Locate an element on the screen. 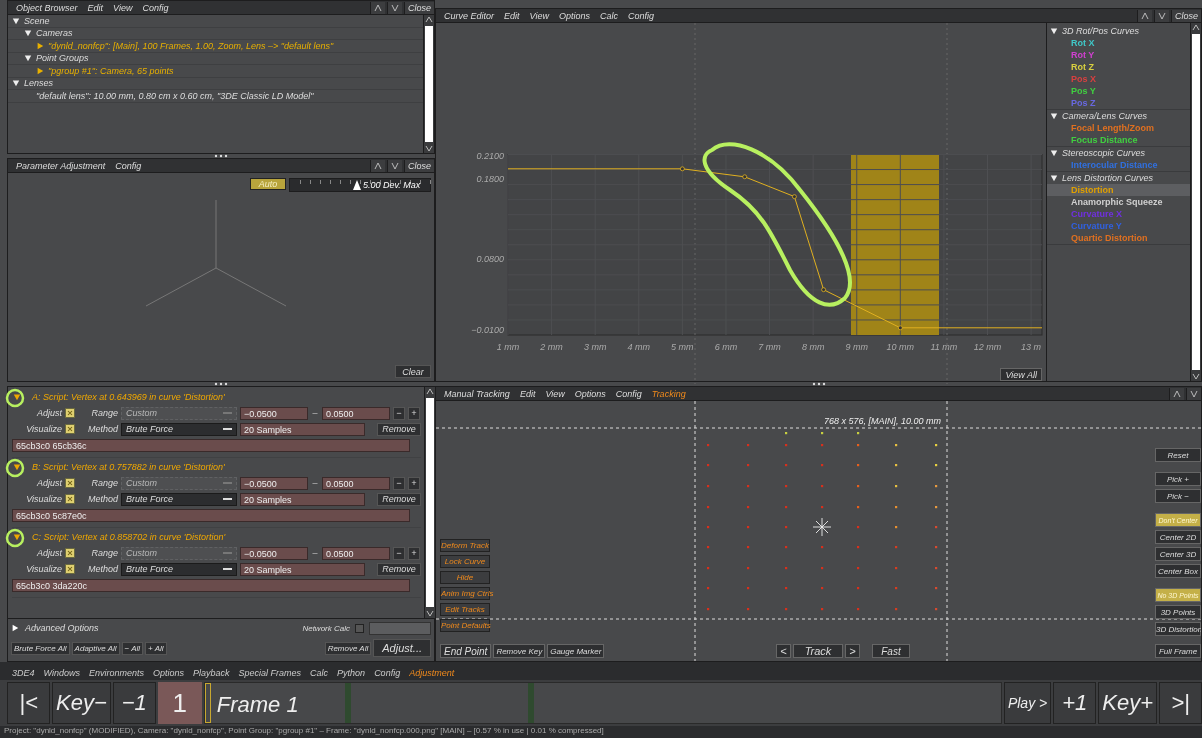 The width and height of the screenshot is (1202, 738). tree-item: Cameras is located at coordinates (54, 33).